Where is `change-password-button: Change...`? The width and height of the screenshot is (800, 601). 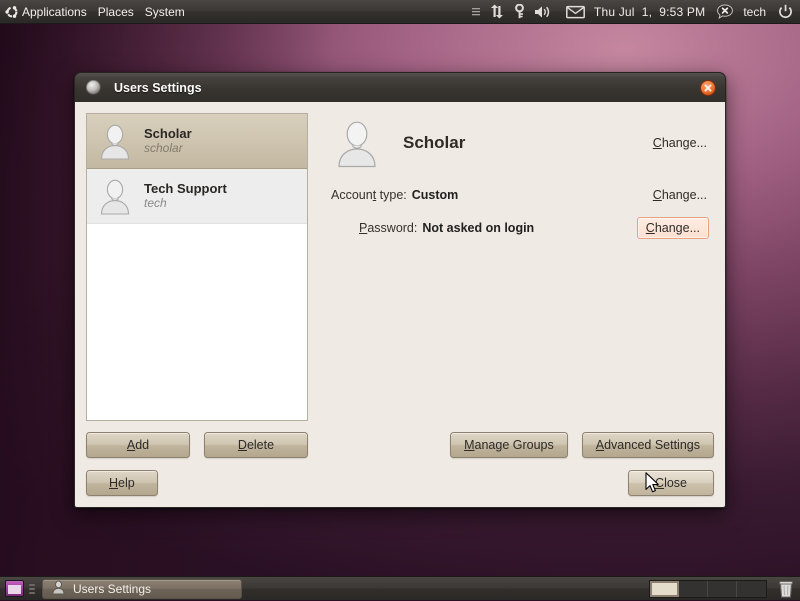 change-password-button: Change... is located at coordinates (672, 228).